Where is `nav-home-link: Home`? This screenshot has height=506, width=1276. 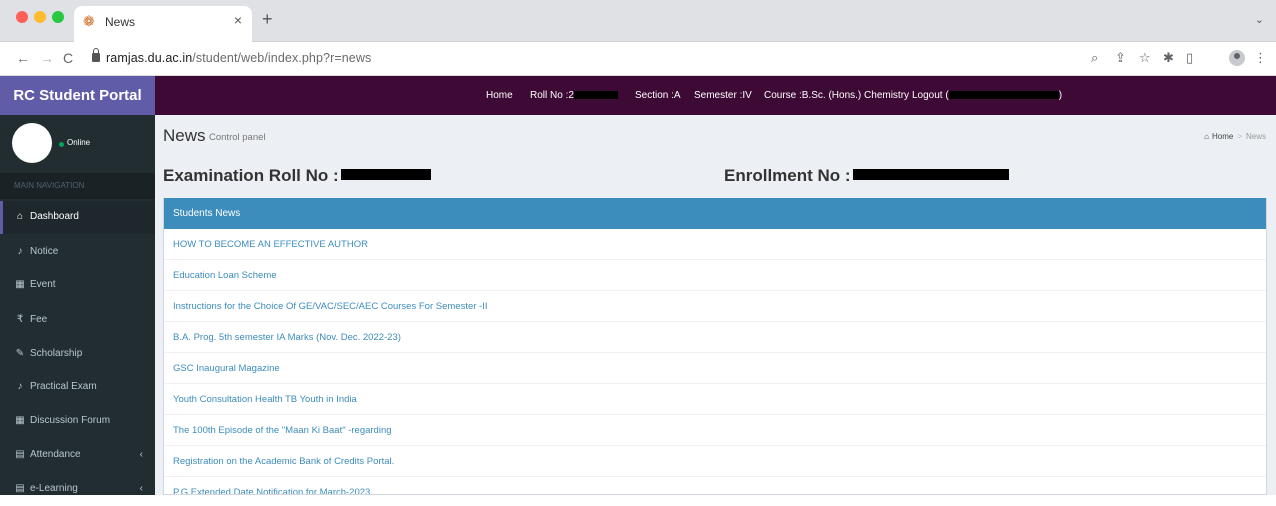
nav-home-link: Home is located at coordinates (499, 95).